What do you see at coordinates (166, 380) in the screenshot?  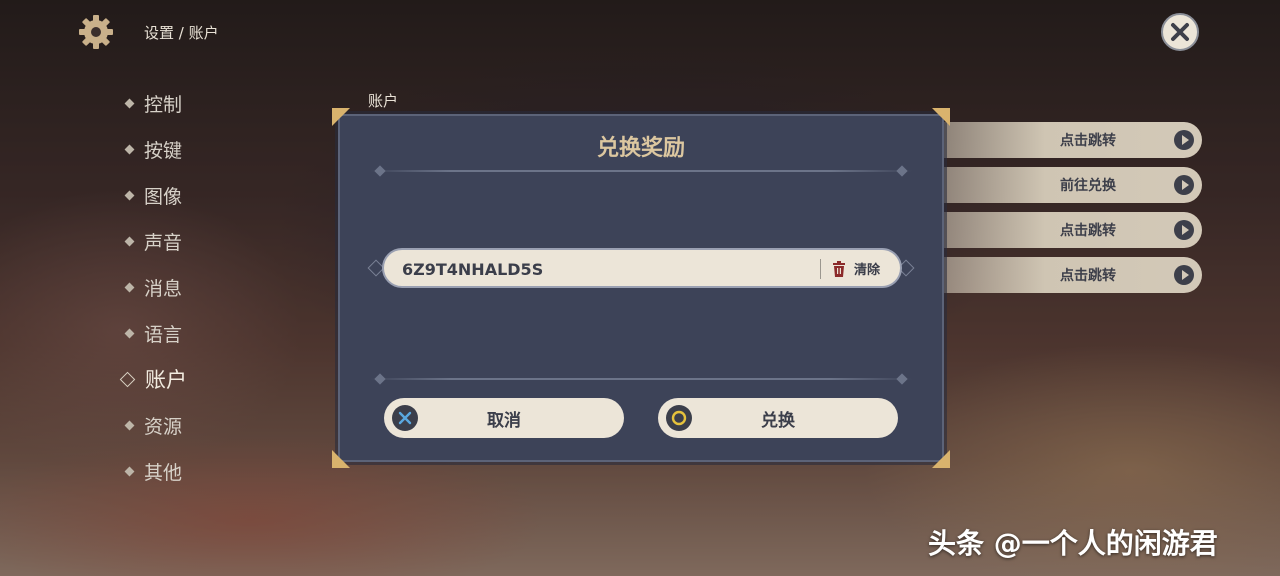 I see `sidebar-item-label: 账户` at bounding box center [166, 380].